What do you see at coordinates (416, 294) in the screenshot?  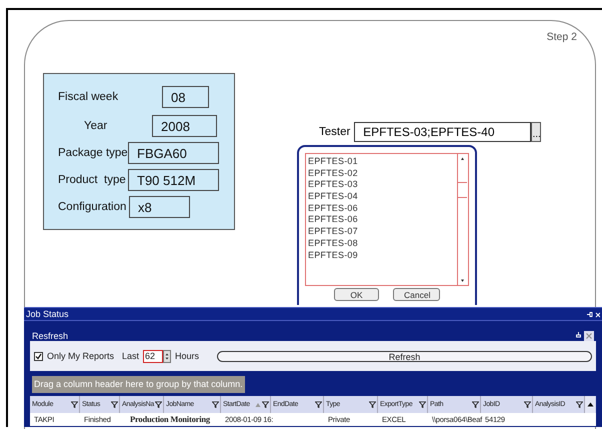 I see `cancel-button: Cancel` at bounding box center [416, 294].